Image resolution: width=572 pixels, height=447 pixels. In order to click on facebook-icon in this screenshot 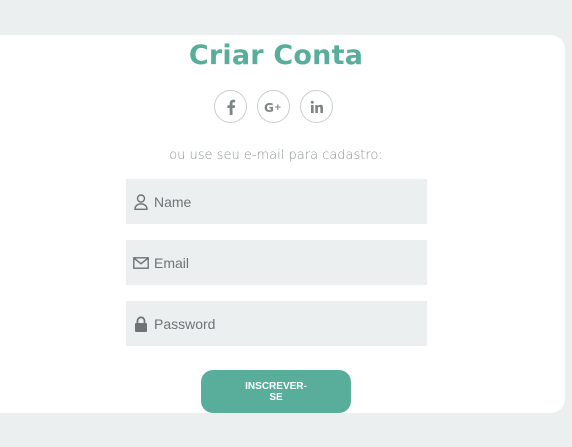, I will do `click(231, 107)`.